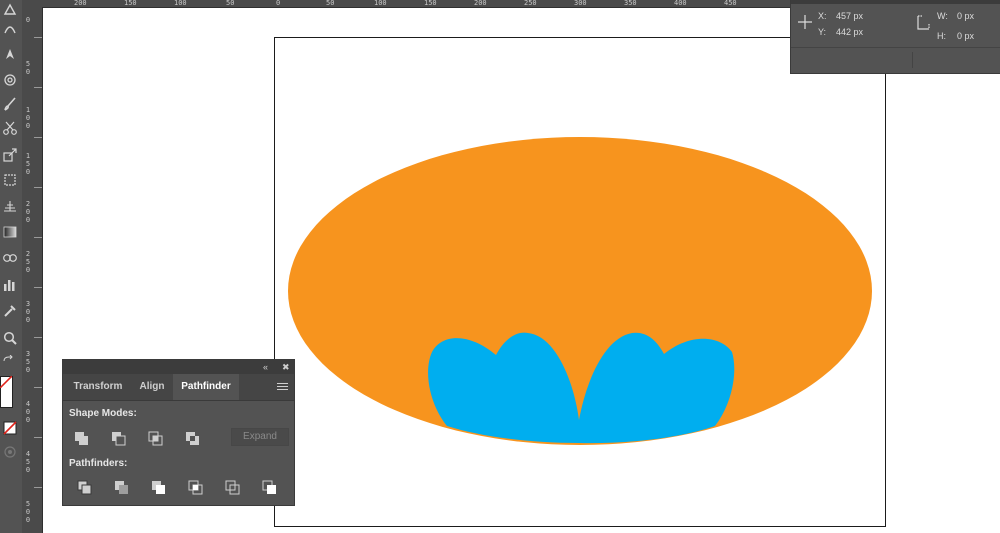  What do you see at coordinates (822, 16) in the screenshot?
I see `x-label: X:` at bounding box center [822, 16].